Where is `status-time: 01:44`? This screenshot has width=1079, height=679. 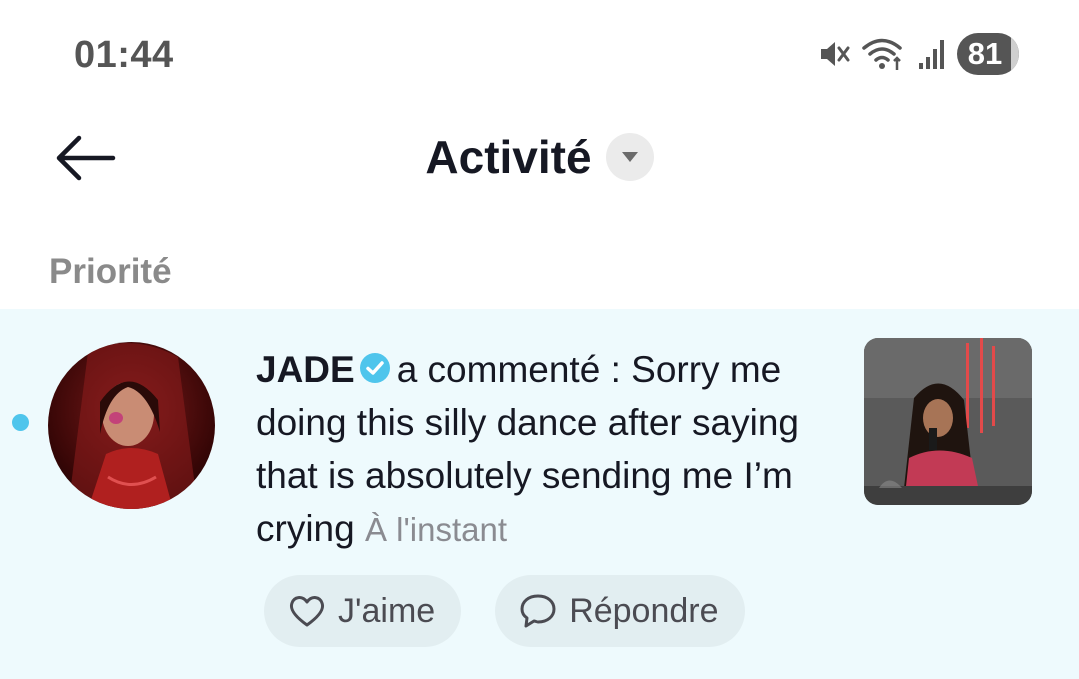 status-time: 01:44 is located at coordinates (124, 55).